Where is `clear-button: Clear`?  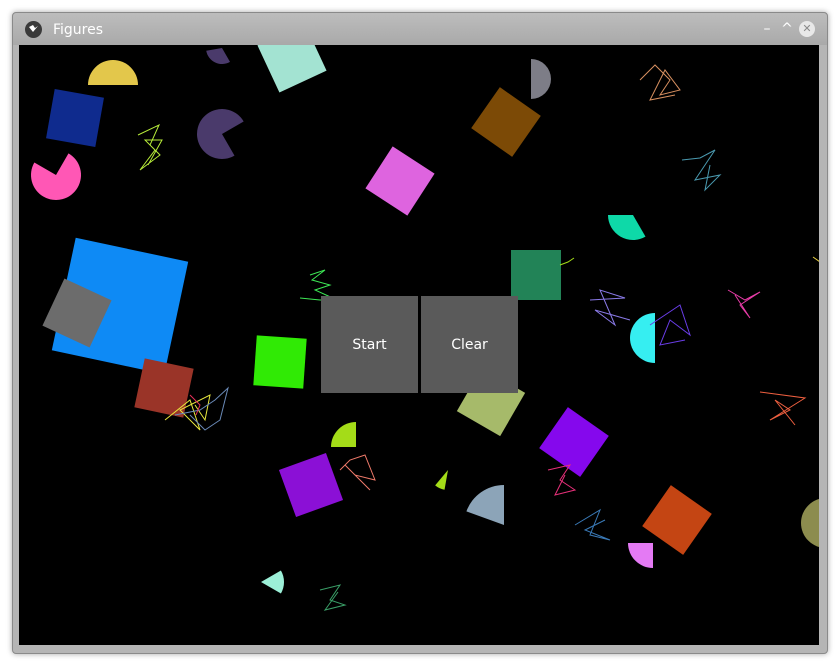
clear-button: Clear is located at coordinates (469, 344).